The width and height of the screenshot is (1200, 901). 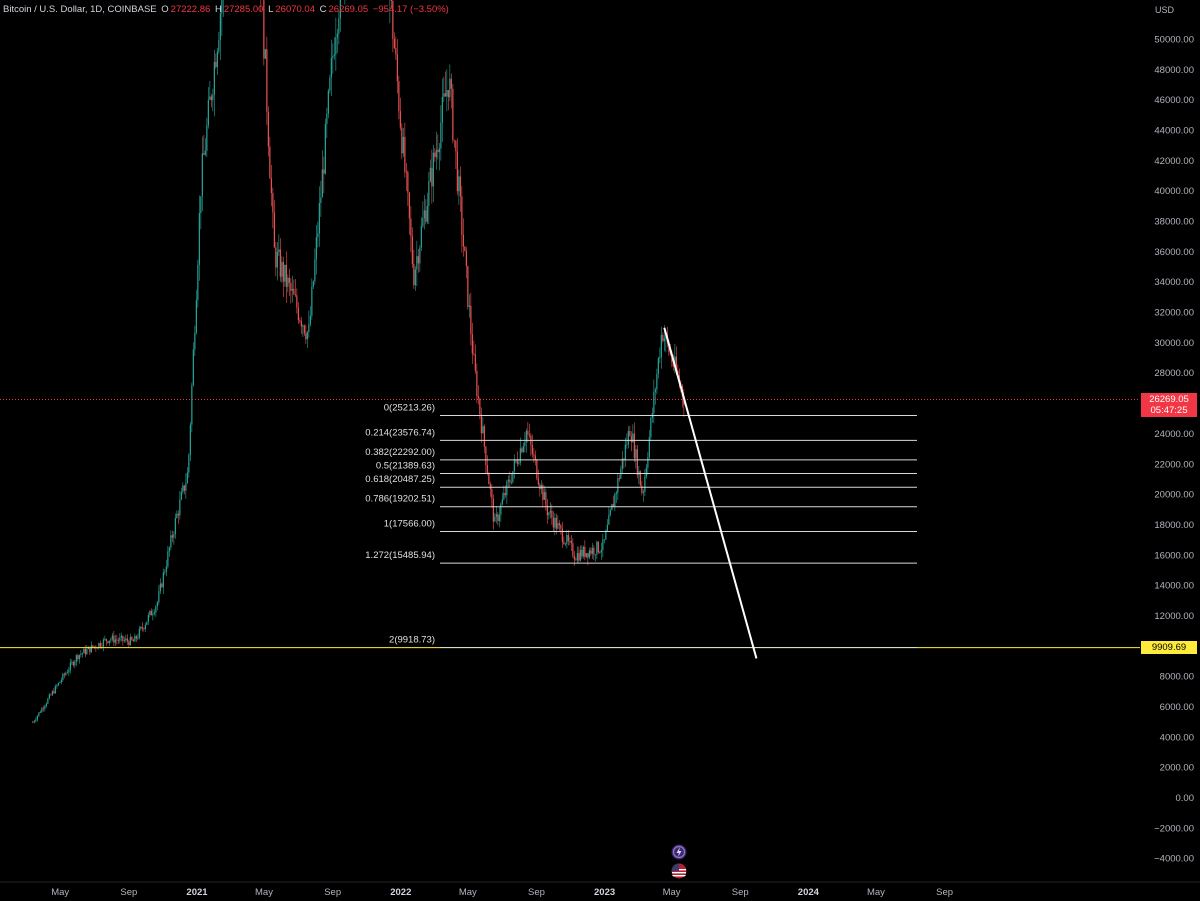 I want to click on price-tick-label: 22000.00, so click(x=1174, y=464).